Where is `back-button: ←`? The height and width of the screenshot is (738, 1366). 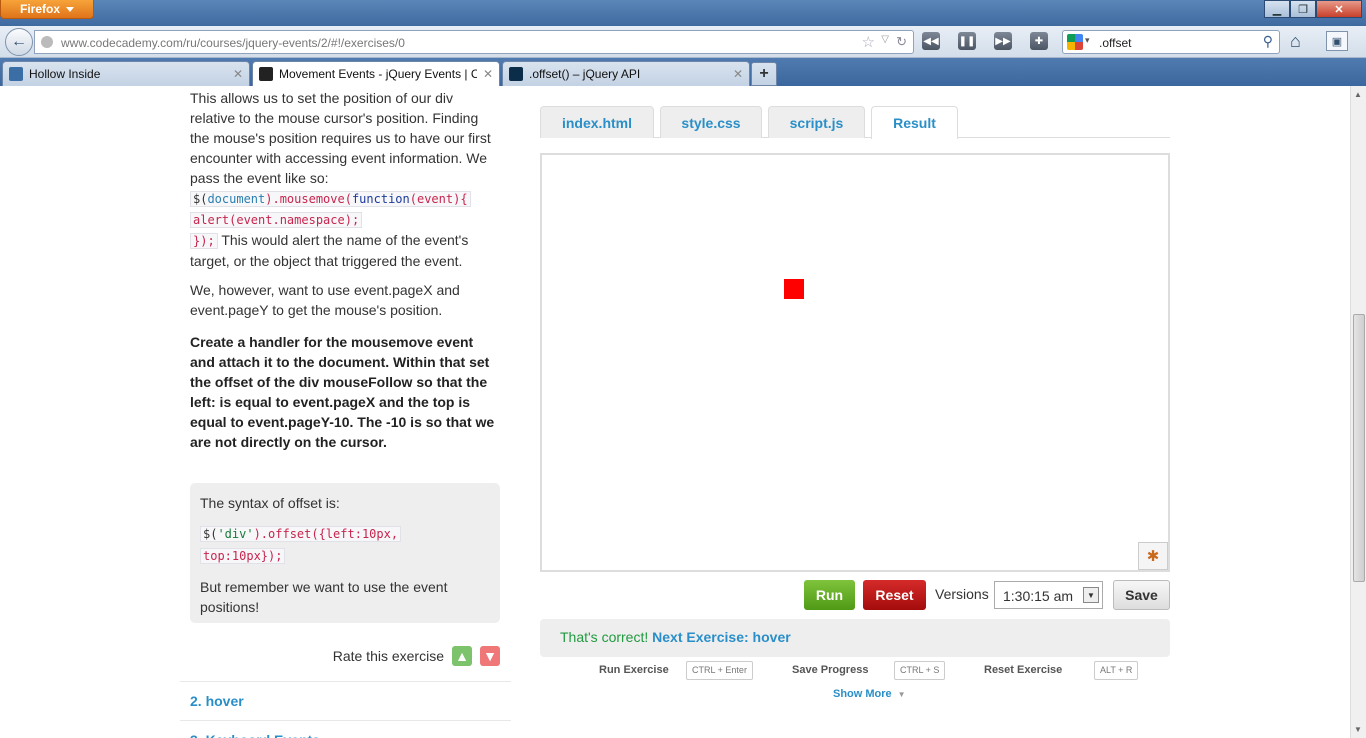
back-button: ← is located at coordinates (19, 42).